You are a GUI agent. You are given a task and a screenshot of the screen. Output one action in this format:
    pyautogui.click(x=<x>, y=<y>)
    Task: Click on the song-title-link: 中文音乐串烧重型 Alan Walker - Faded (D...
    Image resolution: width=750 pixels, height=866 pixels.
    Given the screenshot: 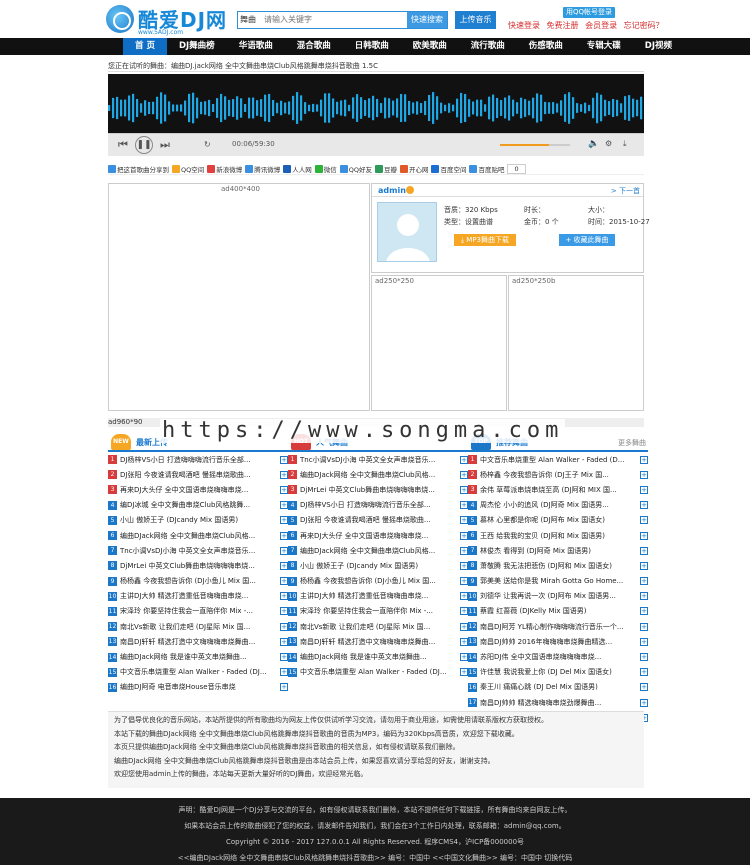 What is the action you would take?
    pyautogui.click(x=559, y=460)
    